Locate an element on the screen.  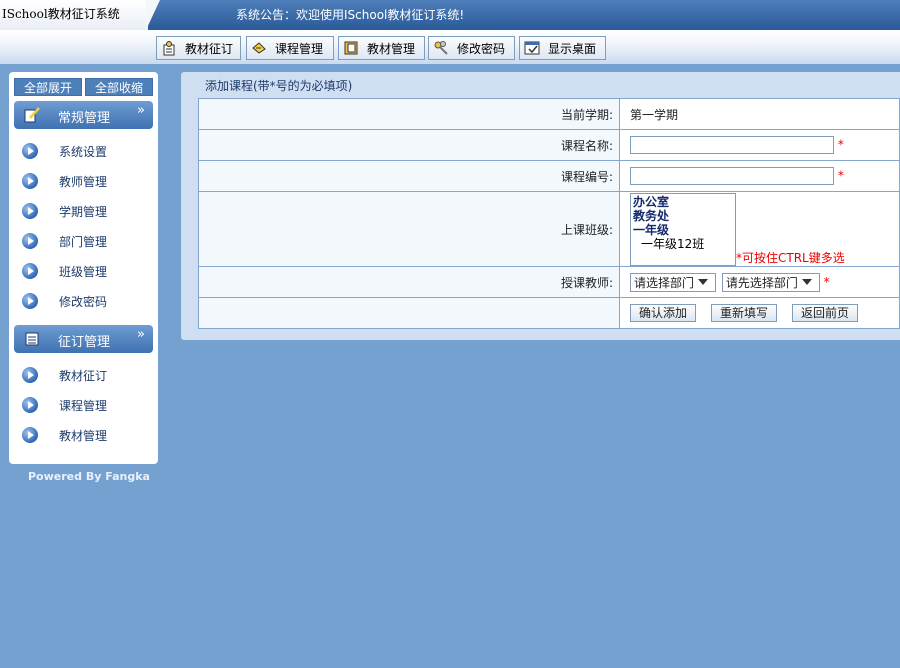
course-name-cell: * is located at coordinates (759, 145).